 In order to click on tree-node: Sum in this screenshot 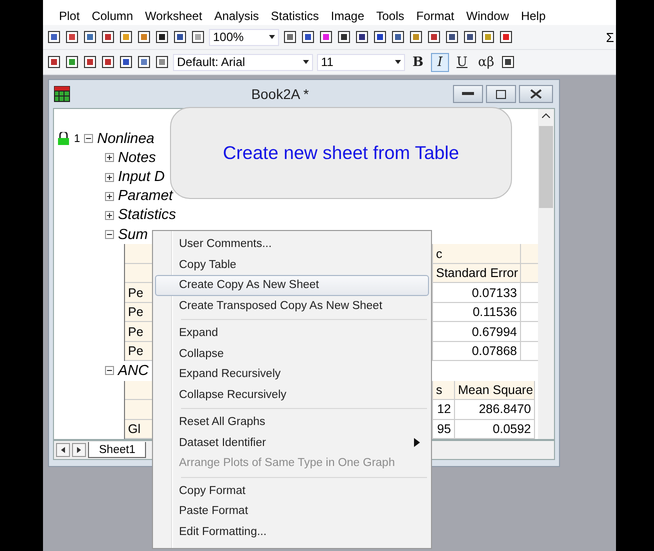, I will do `click(133, 234)`.